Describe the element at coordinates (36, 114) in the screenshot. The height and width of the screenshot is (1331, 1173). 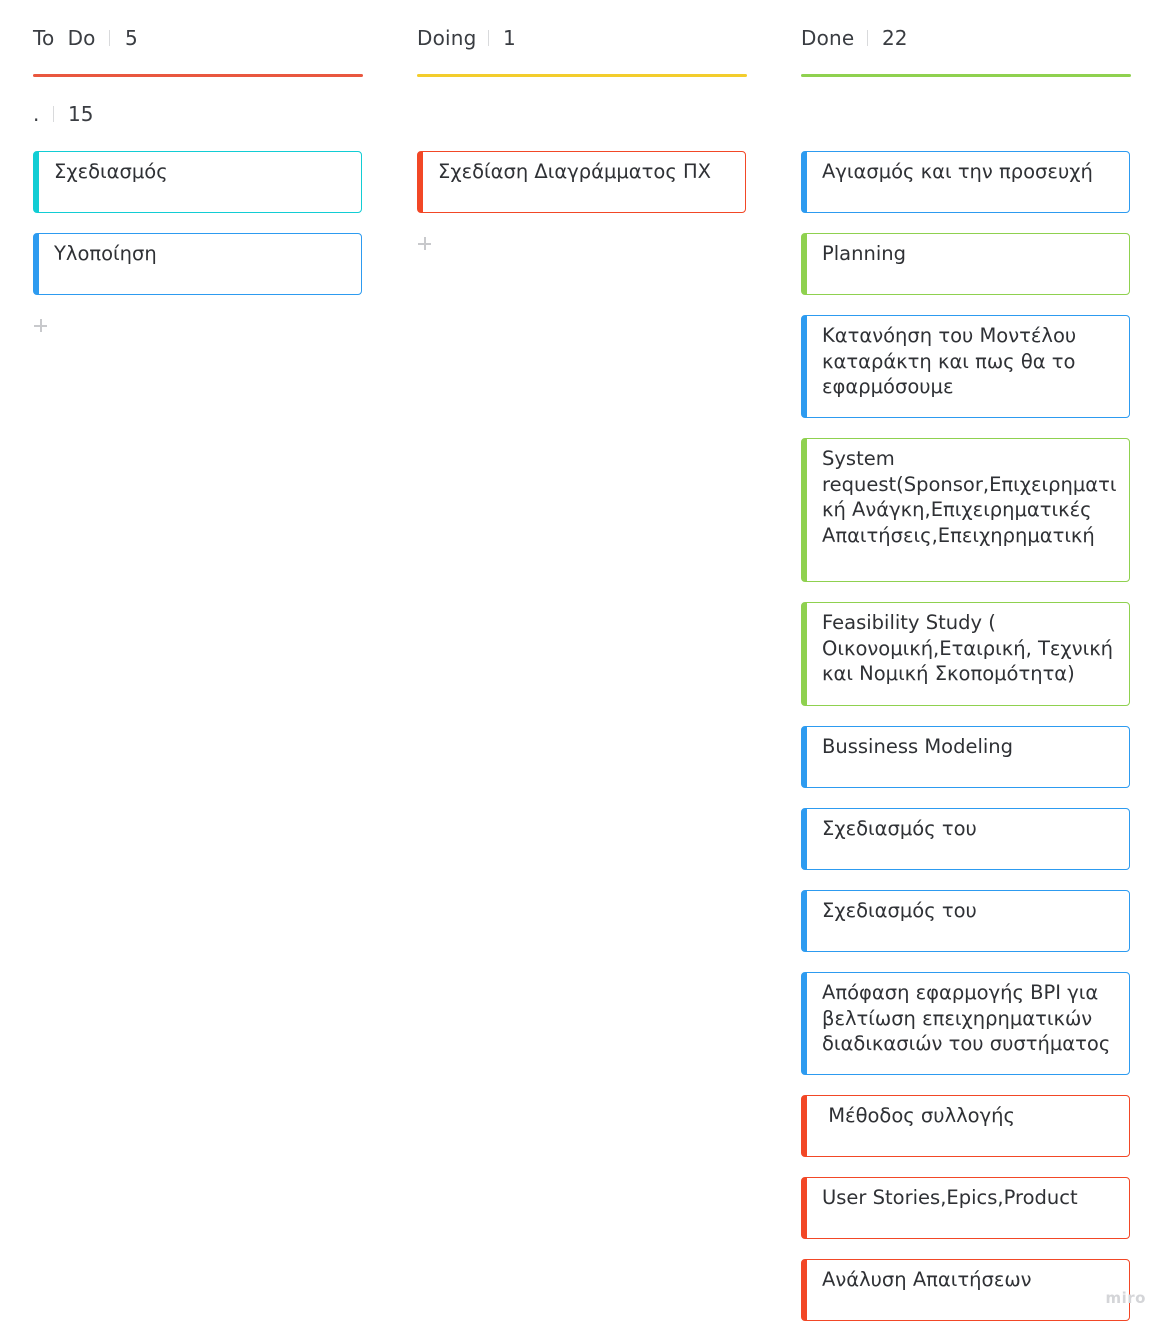
I see `subgroup-label: .` at that location.